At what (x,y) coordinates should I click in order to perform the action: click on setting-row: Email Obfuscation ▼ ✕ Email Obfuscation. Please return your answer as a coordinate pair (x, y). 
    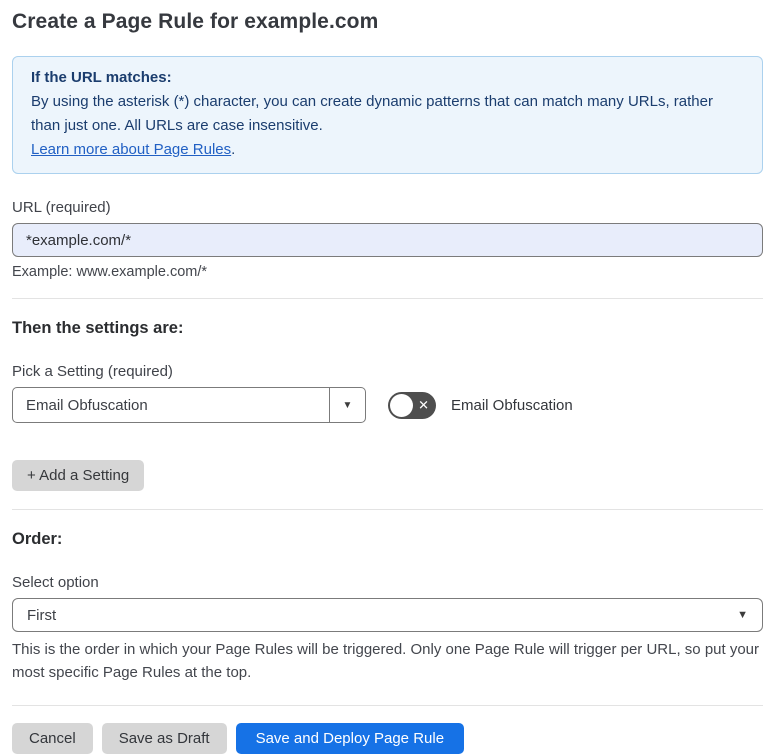
    Looking at the image, I should click on (387, 405).